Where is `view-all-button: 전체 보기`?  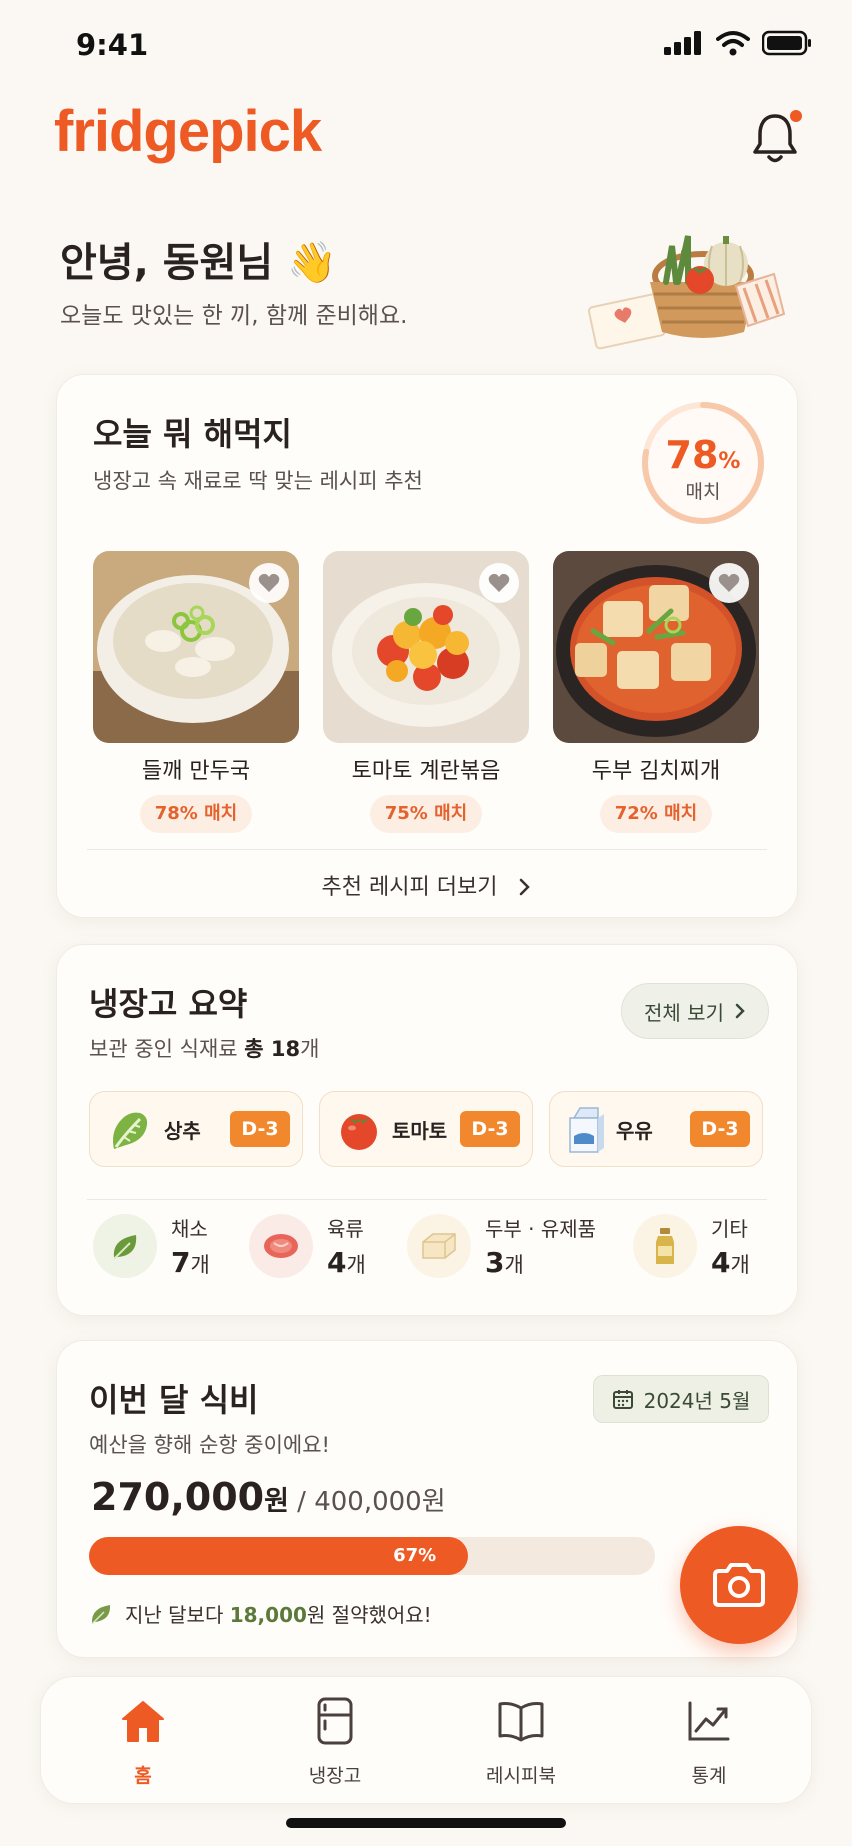
view-all-button: 전체 보기 is located at coordinates (695, 1011).